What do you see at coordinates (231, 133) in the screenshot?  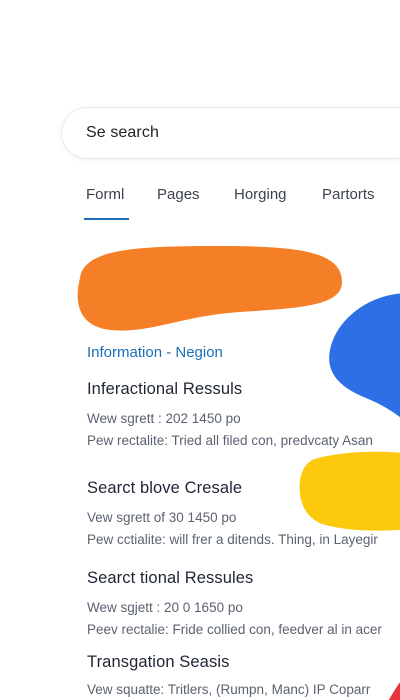 I see `search-input: Se search` at bounding box center [231, 133].